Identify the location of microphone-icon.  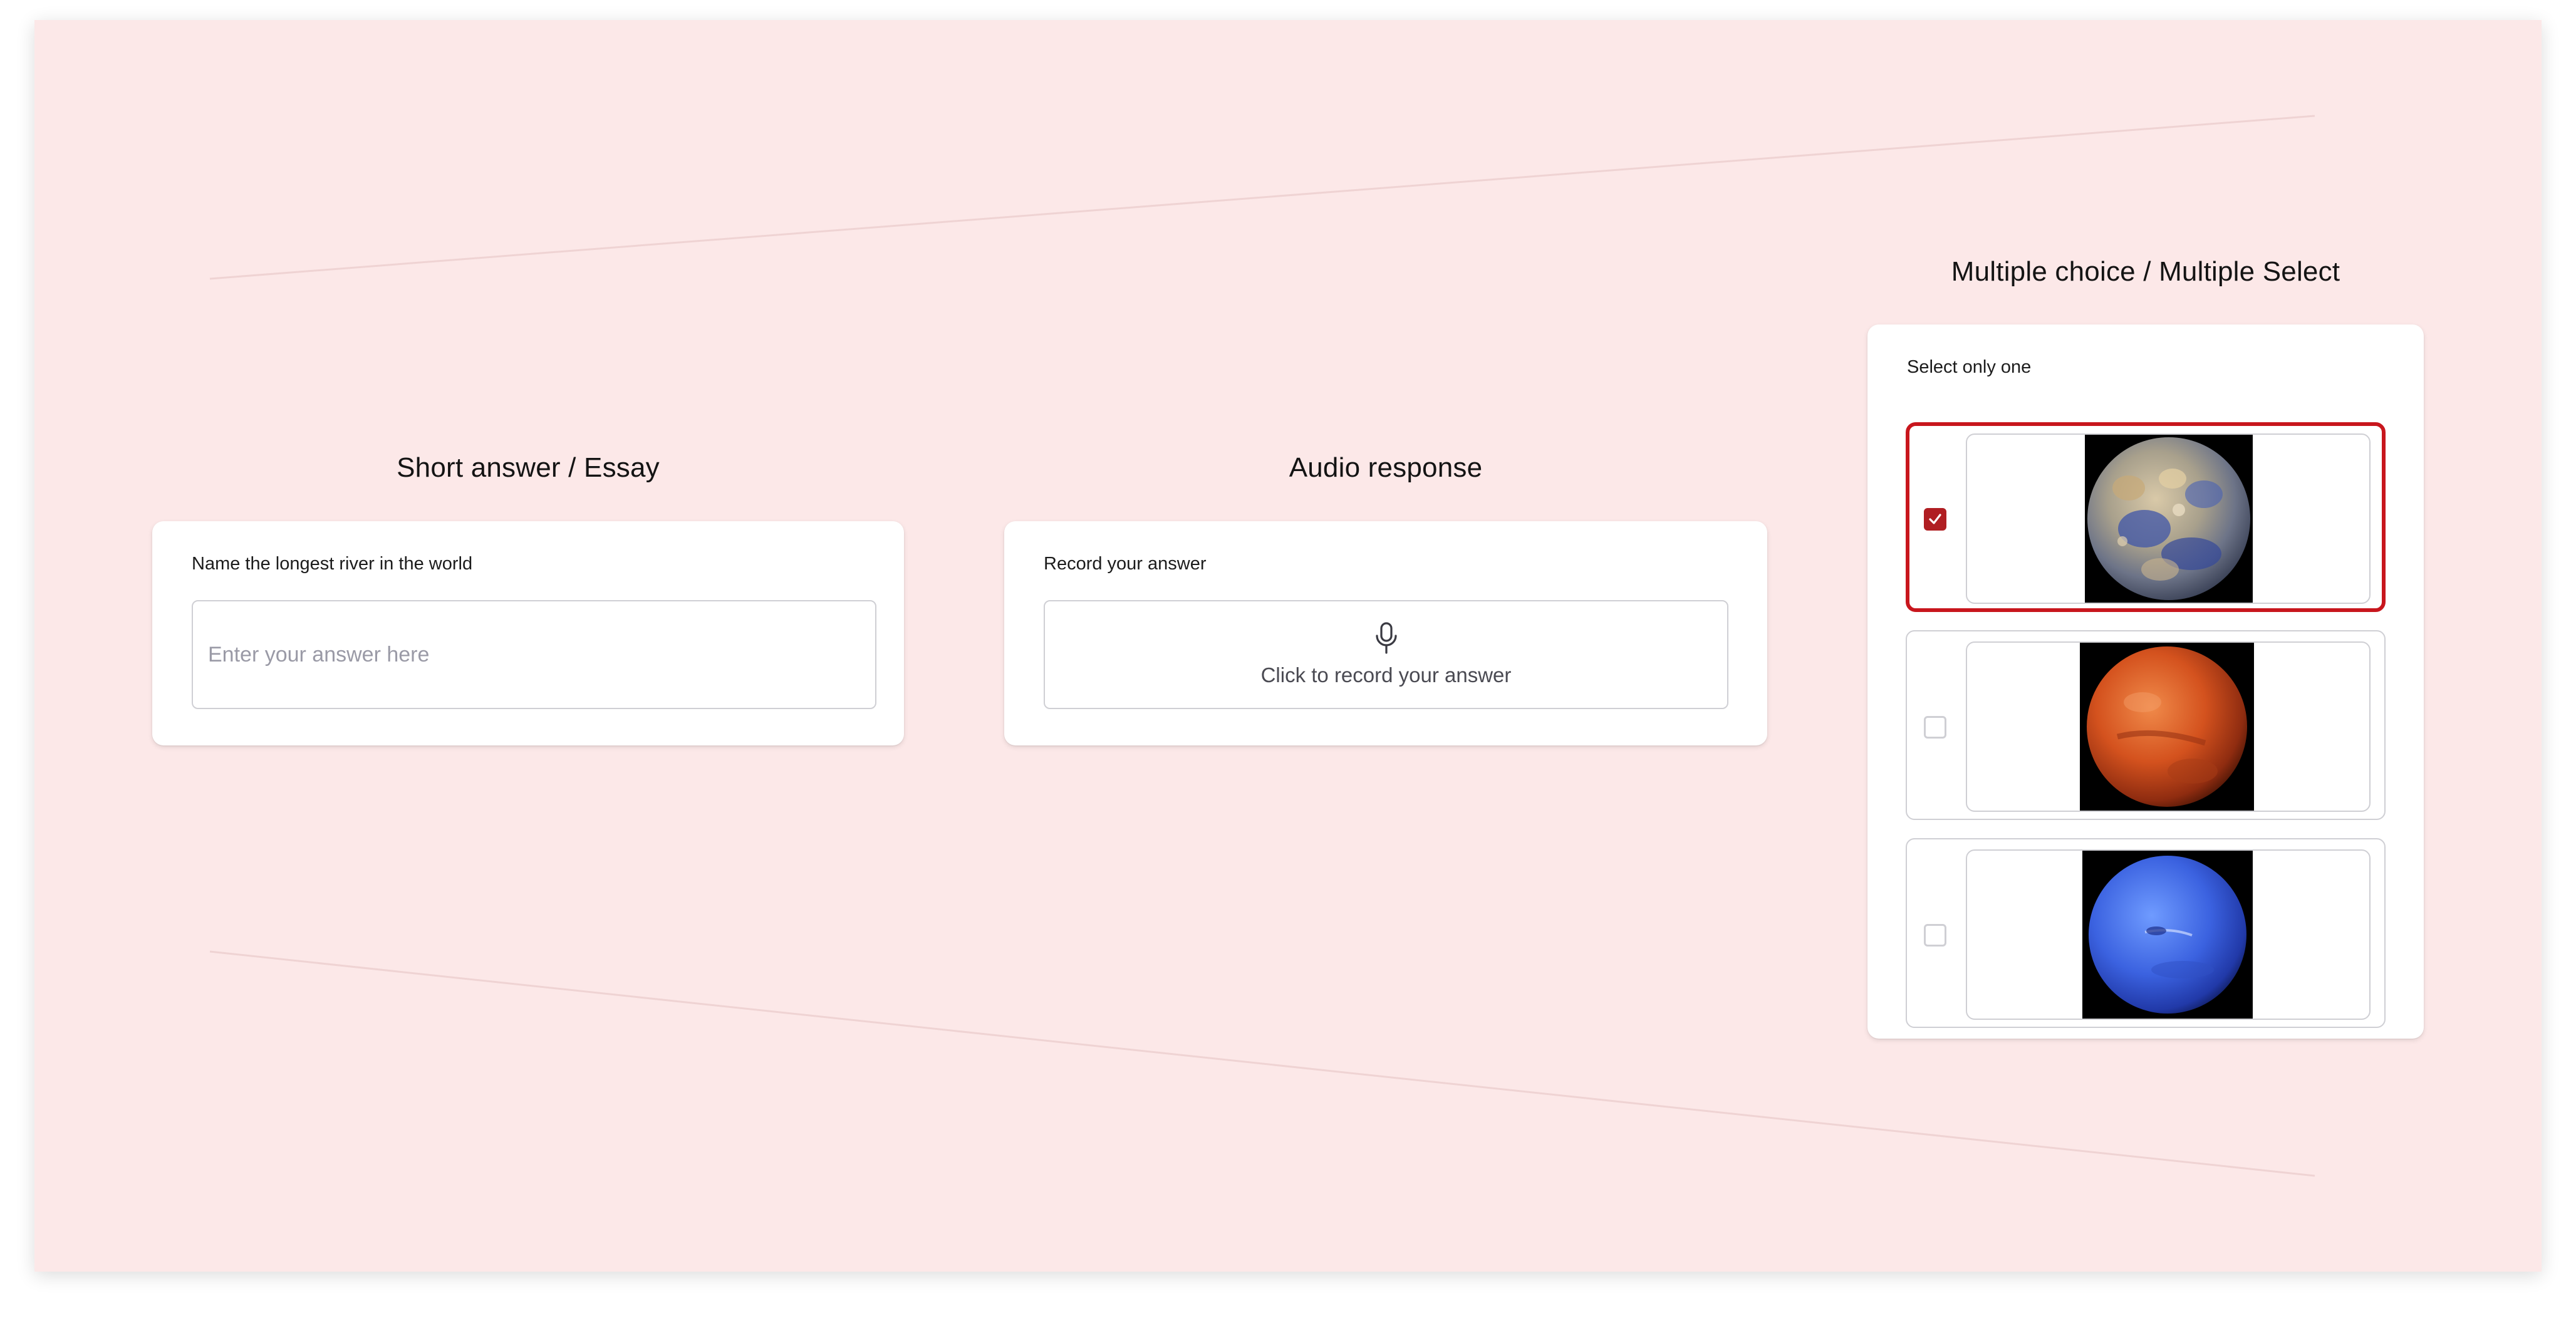
(1386, 638).